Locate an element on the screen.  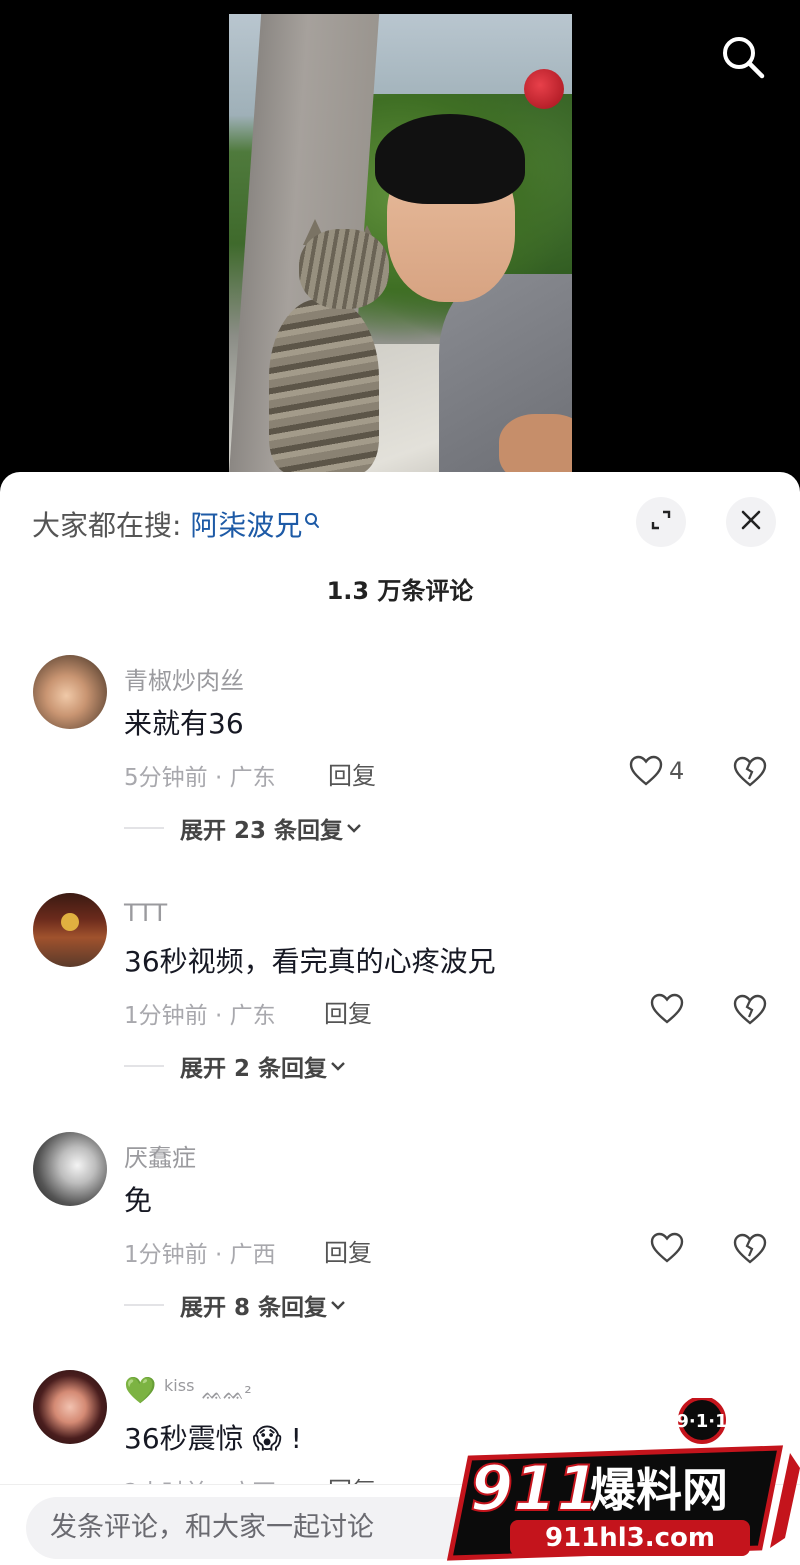
search-icon is located at coordinates (743, 57).